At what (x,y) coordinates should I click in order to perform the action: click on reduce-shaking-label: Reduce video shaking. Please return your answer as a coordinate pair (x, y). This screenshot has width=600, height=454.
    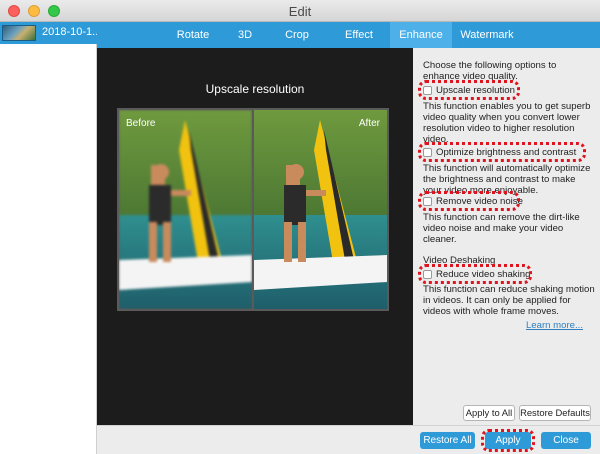
    Looking at the image, I should click on (483, 274).